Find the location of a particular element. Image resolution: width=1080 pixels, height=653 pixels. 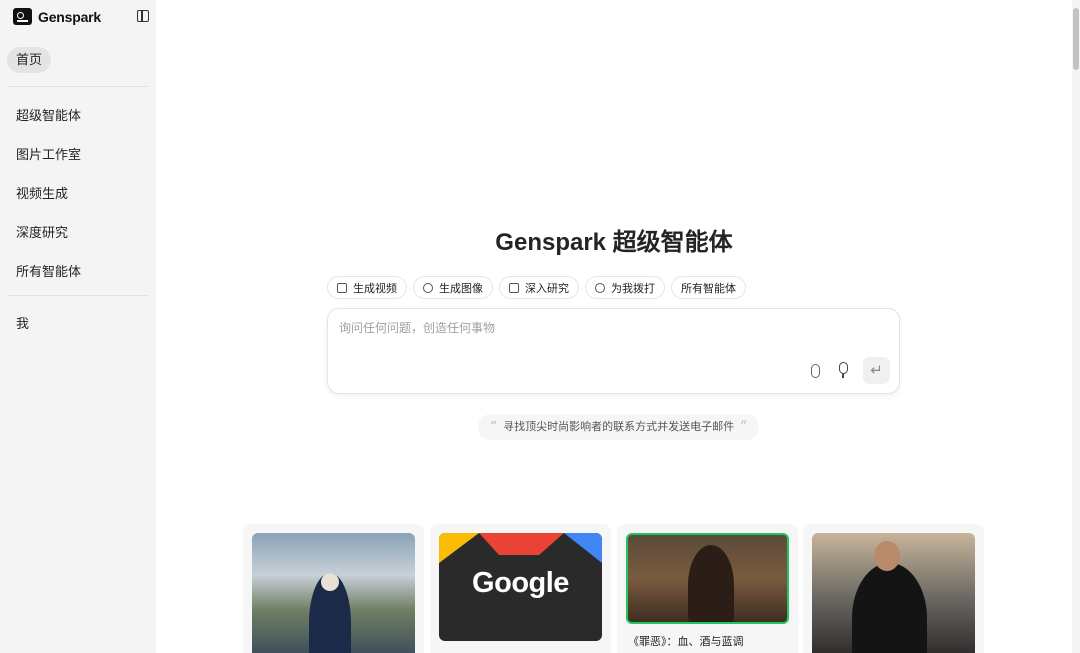

card-image-google: Google is located at coordinates (520, 587).